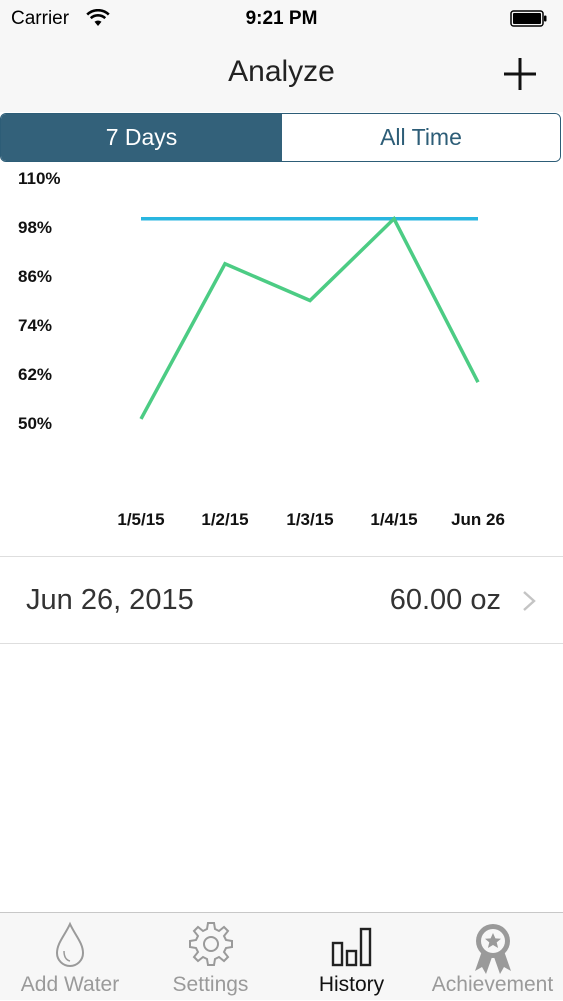 The image size is (563, 1001). Describe the element at coordinates (224, 519) in the screenshot. I see `x-tick-label: 1/2/15` at that location.